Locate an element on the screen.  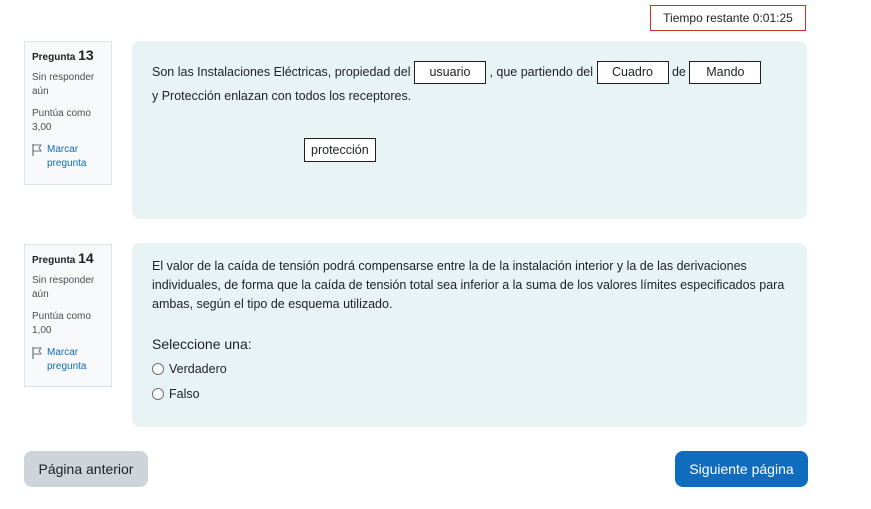
answer-options: Verdadero Falso is located at coordinates (469, 381).